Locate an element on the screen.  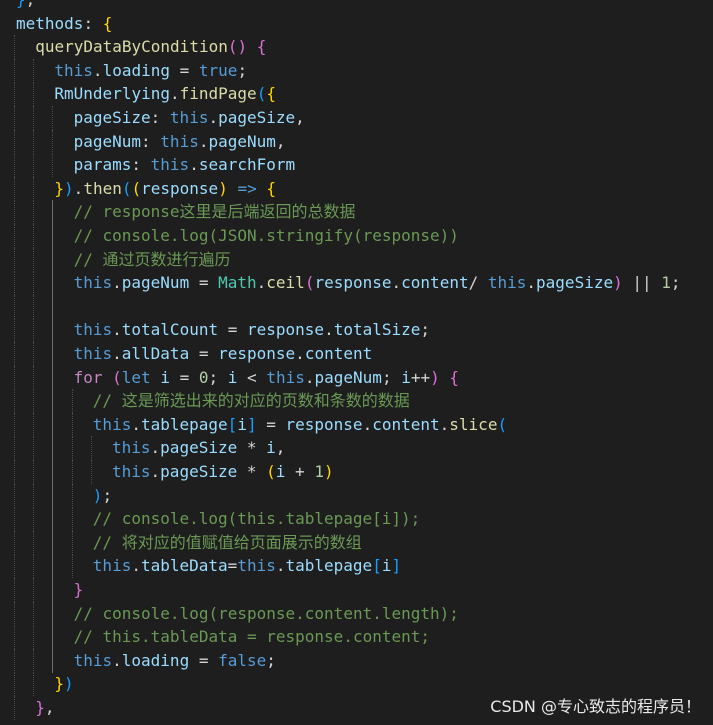
code-line: this.pageSize * i, is located at coordinates (356, 448).